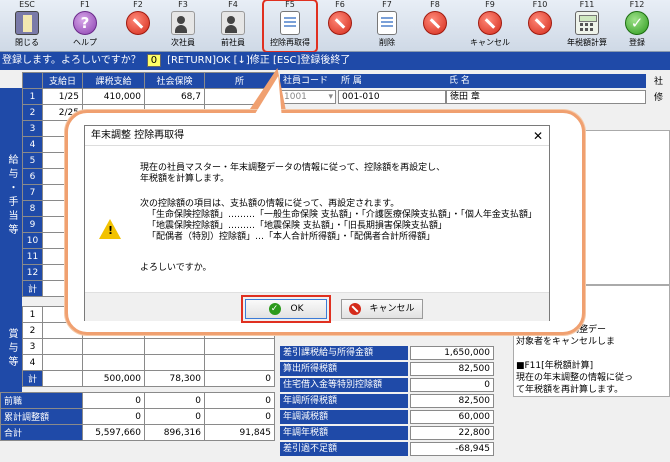 Image resolution: width=670 pixels, height=462 pixels. I want to click on key-label: F2, so click(138, 4).